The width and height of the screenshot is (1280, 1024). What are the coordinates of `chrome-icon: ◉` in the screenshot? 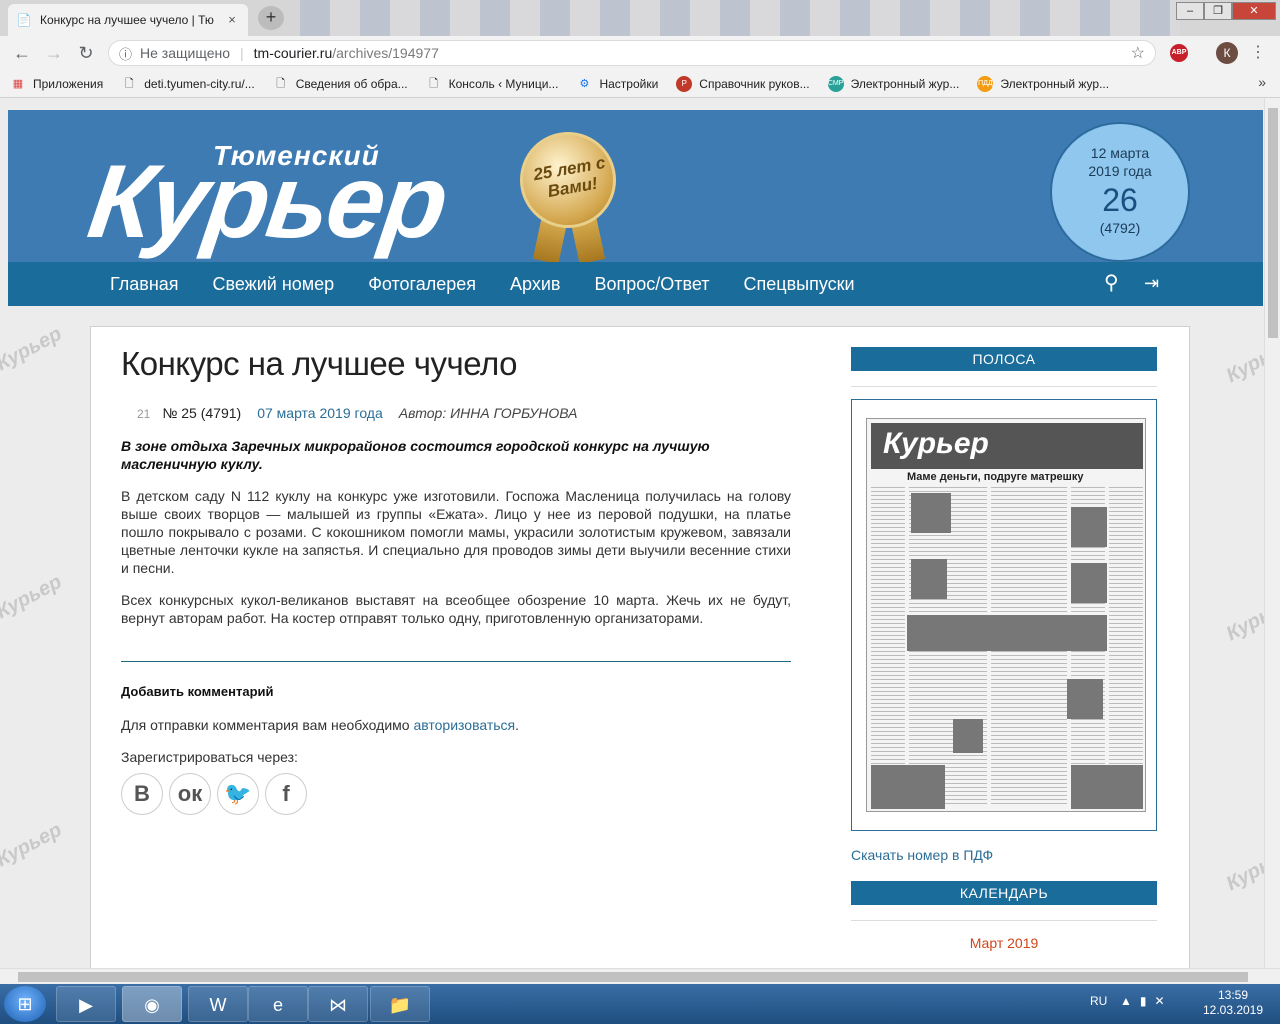 It's located at (152, 1004).